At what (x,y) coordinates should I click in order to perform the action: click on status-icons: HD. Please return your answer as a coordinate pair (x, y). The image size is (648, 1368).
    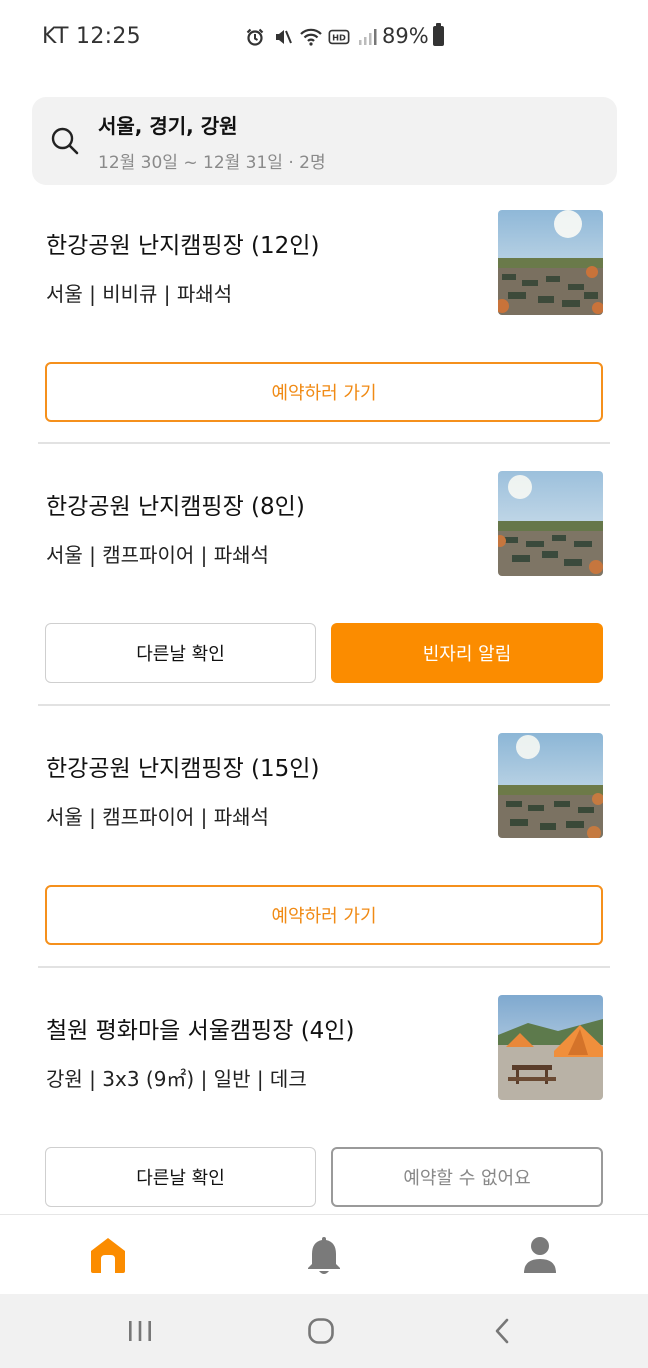
    Looking at the image, I should click on (311, 37).